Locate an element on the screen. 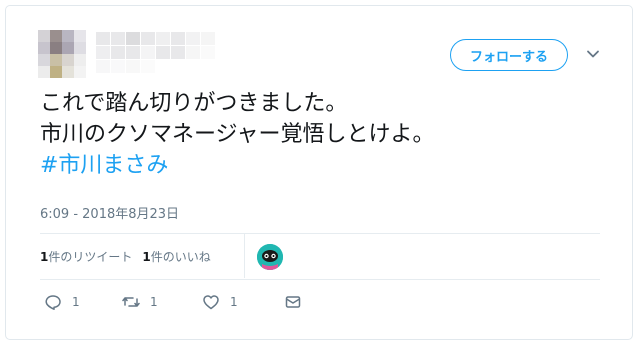  like-count: 1 is located at coordinates (234, 302).